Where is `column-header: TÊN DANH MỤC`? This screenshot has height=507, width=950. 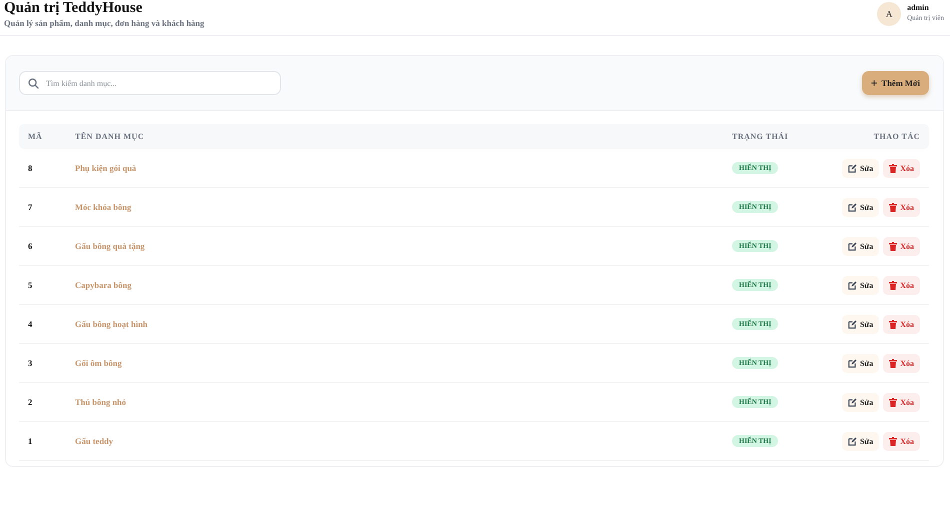
column-header: TÊN DANH MỤC is located at coordinates (110, 136).